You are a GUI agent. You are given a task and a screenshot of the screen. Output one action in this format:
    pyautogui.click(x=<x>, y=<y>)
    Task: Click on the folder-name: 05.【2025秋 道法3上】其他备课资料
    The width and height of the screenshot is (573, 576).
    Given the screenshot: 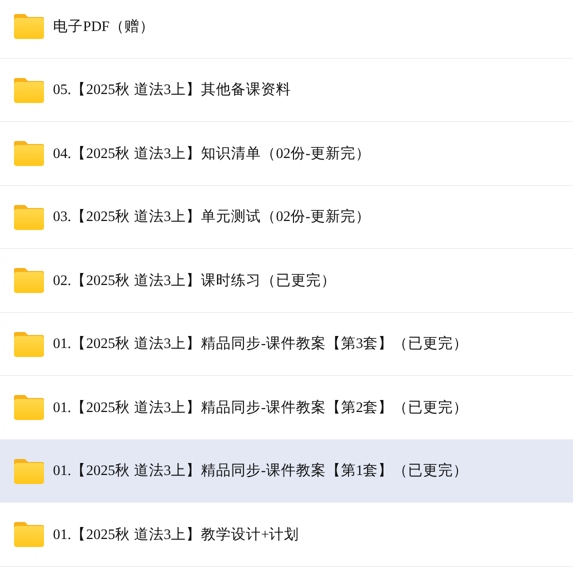 What is the action you would take?
    pyautogui.click(x=172, y=90)
    